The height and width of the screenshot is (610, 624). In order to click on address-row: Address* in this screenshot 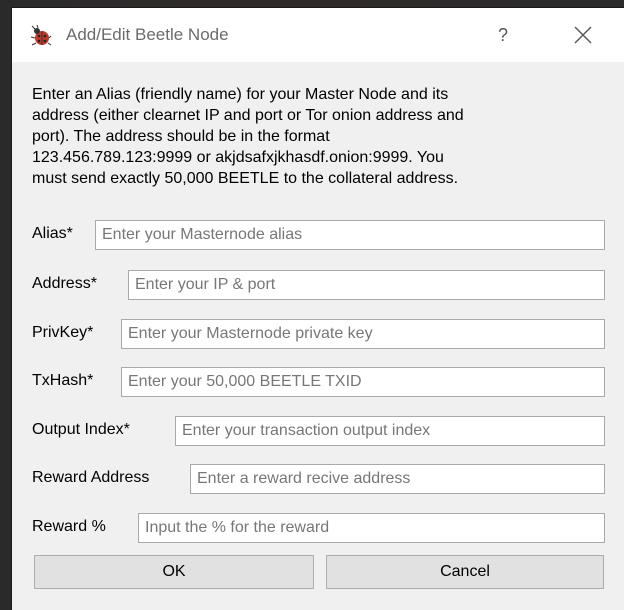, I will do `click(322, 286)`.